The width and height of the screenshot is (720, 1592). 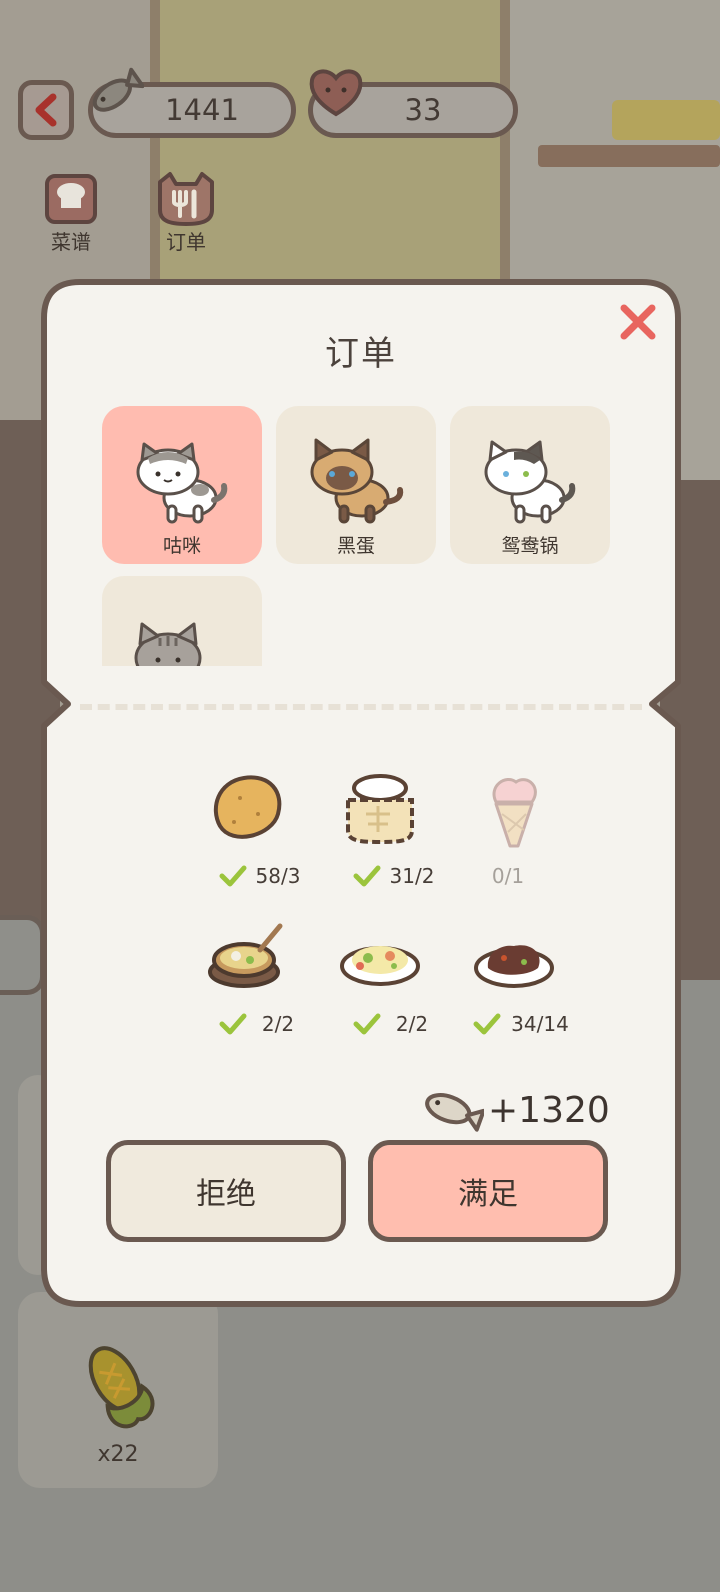 What do you see at coordinates (336, 93) in the screenshot?
I see `heart-icon` at bounding box center [336, 93].